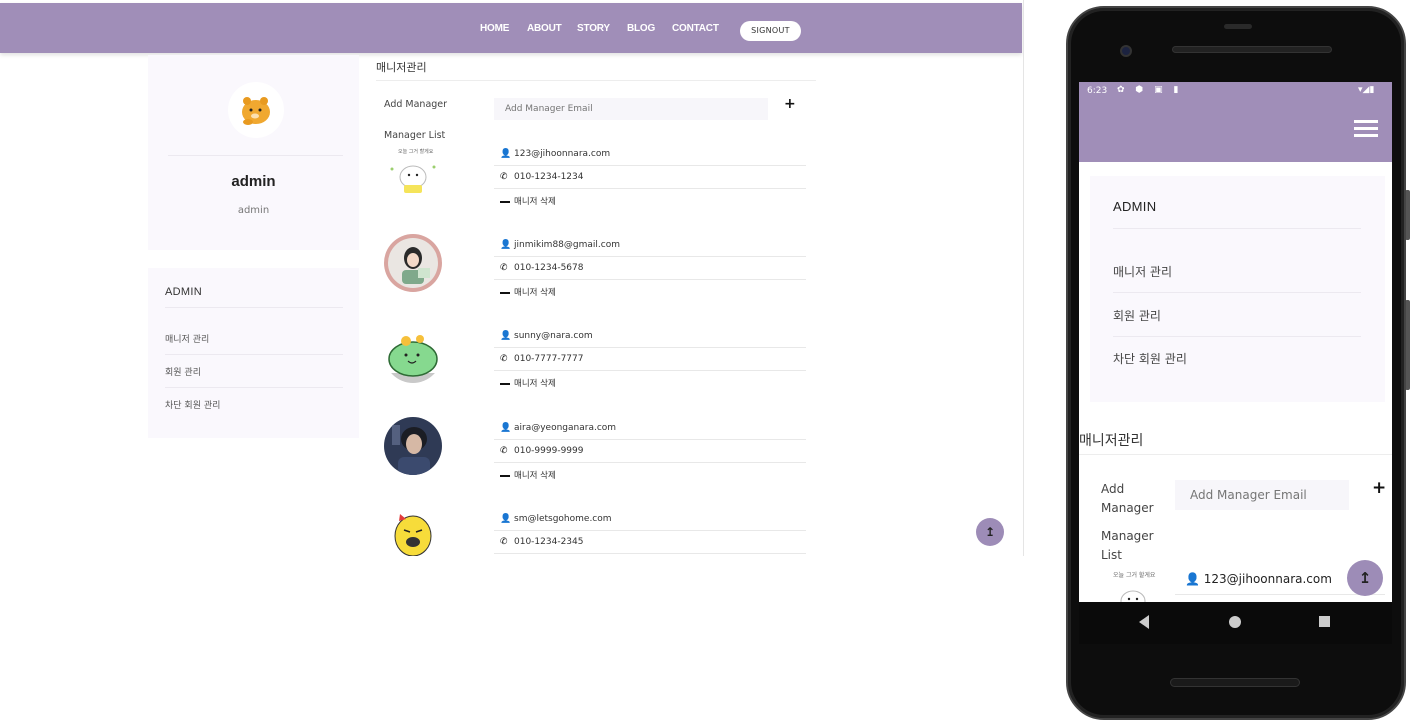 This screenshot has width=1417, height=725. I want to click on profile-name: admin, so click(253, 181).